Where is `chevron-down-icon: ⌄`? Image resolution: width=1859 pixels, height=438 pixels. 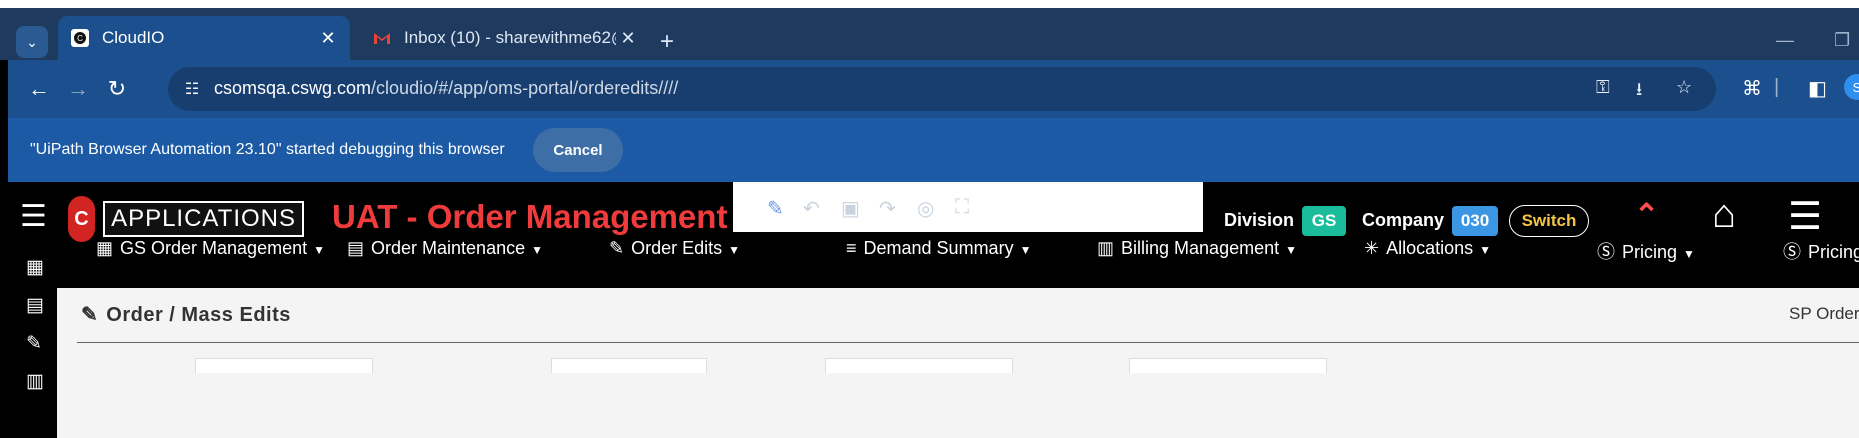
chevron-down-icon: ⌄ is located at coordinates (32, 41).